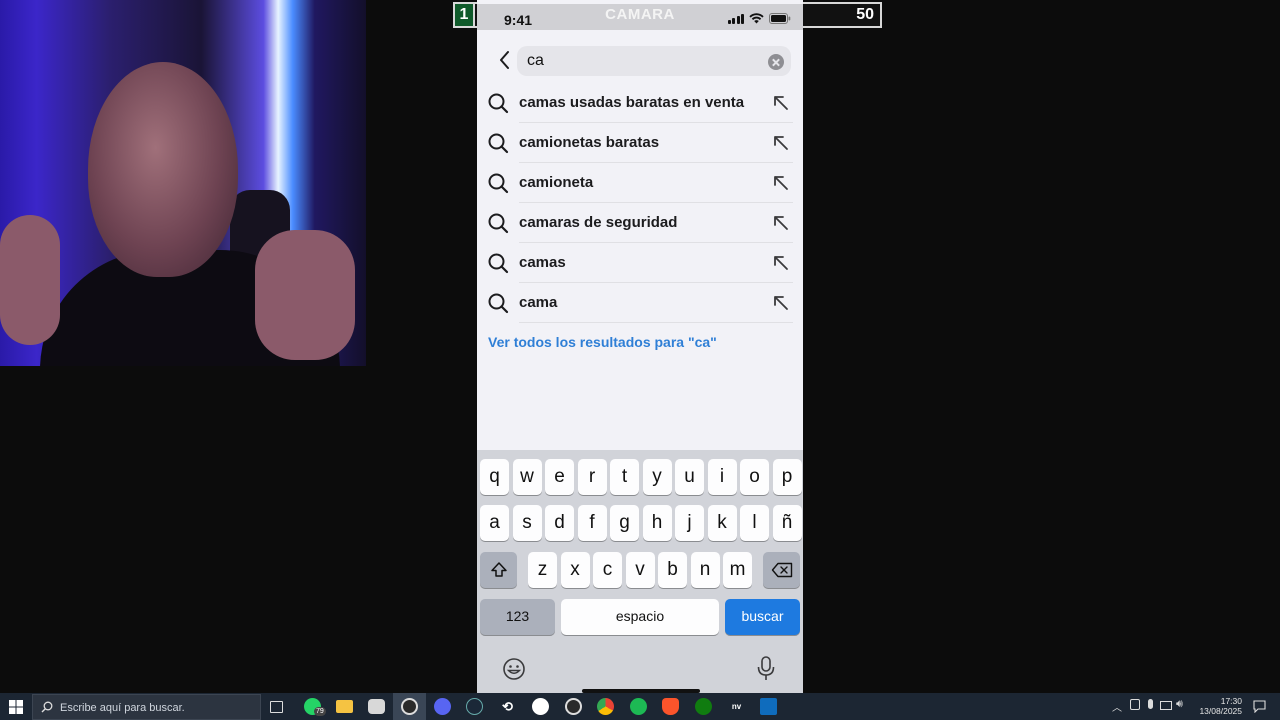 Image resolution: width=1280 pixels, height=720 pixels. What do you see at coordinates (494, 477) in the screenshot?
I see `key: q` at bounding box center [494, 477].